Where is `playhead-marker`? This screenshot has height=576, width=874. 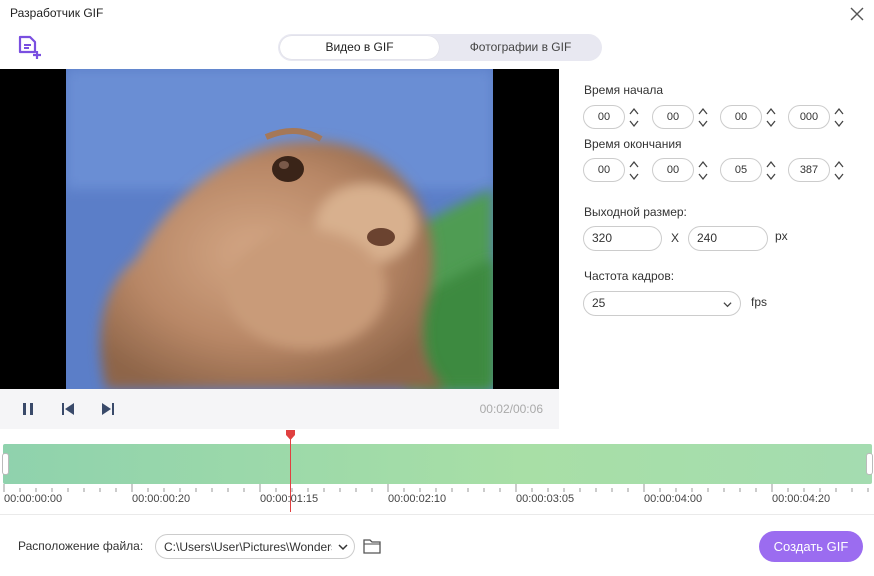
playhead-marker is located at coordinates (290, 435).